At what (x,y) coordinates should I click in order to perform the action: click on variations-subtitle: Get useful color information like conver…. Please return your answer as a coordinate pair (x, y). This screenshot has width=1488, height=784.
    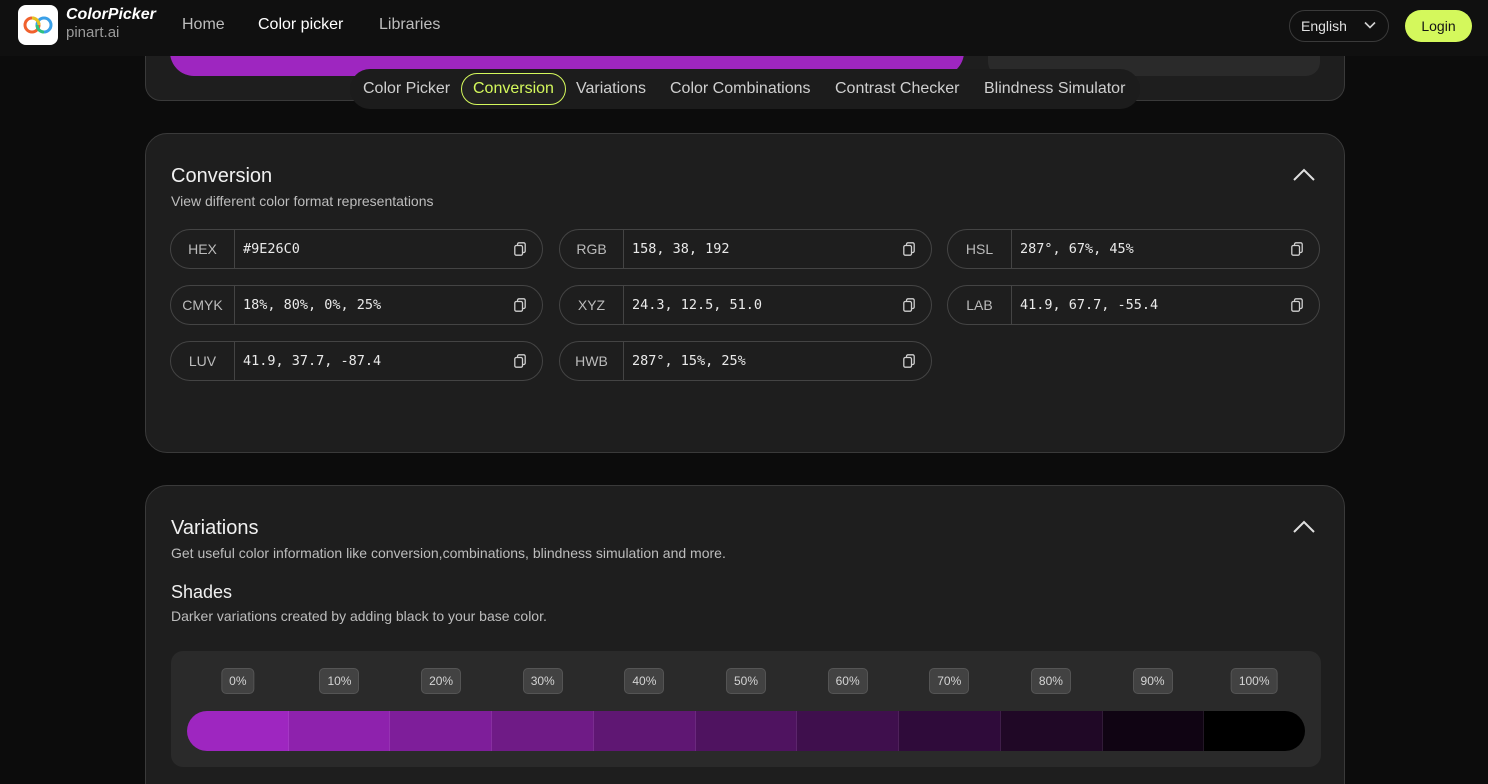
    Looking at the image, I should click on (448, 553).